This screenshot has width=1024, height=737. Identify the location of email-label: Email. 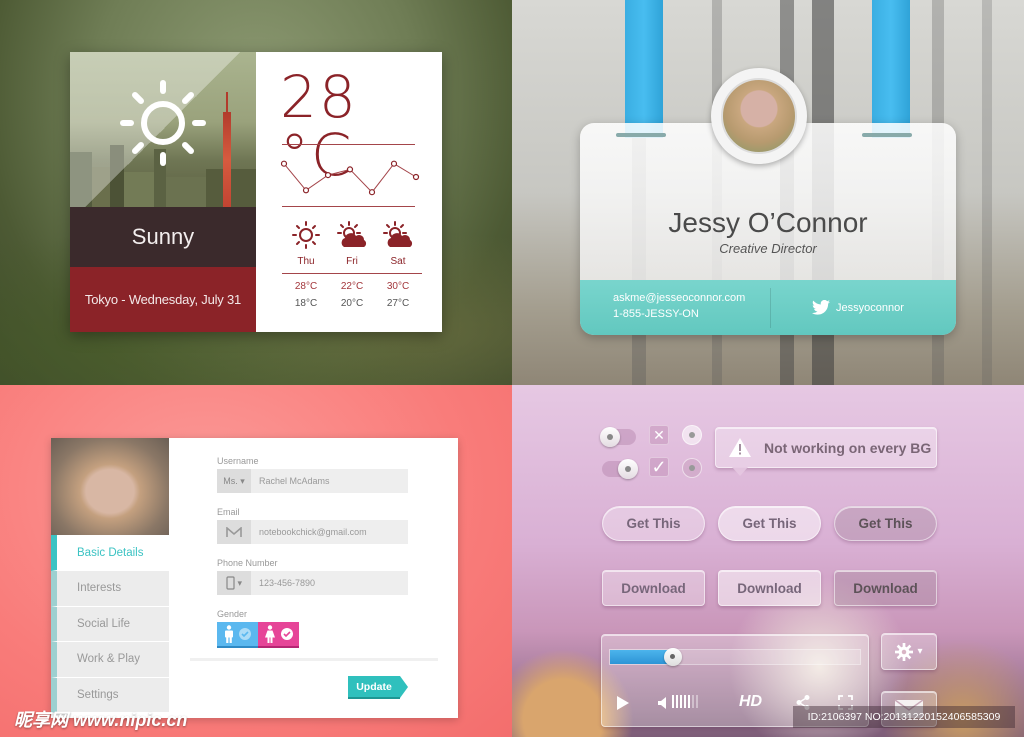
(228, 512).